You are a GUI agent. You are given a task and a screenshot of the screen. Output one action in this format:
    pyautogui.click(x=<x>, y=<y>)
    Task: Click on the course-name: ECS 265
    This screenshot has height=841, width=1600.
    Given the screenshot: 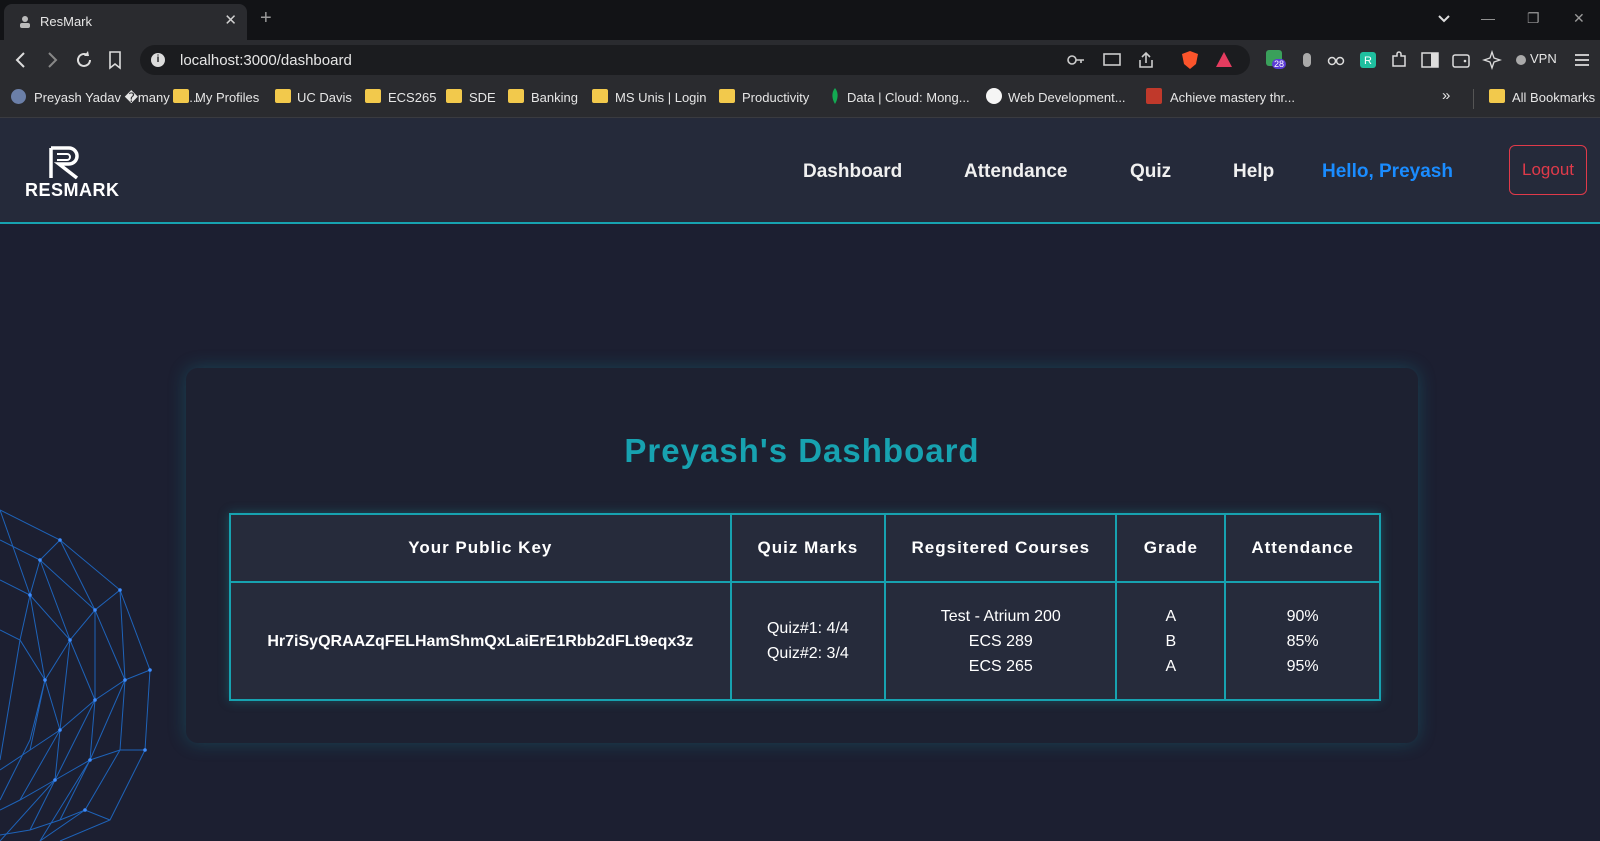 What is the action you would take?
    pyautogui.click(x=1000, y=666)
    